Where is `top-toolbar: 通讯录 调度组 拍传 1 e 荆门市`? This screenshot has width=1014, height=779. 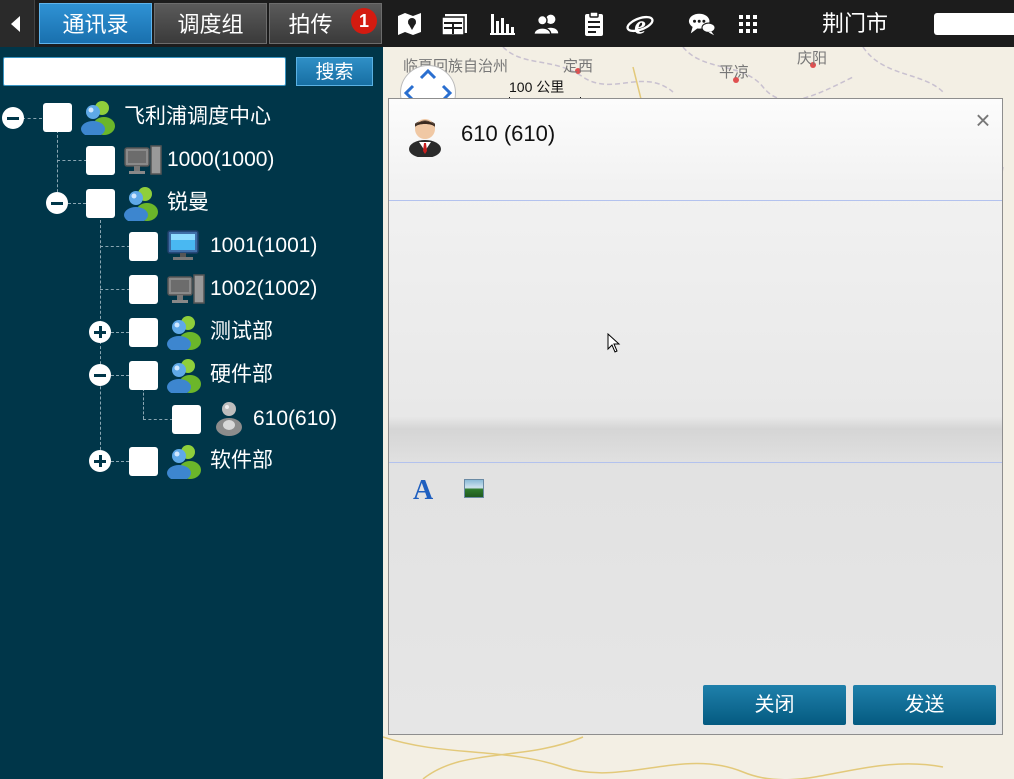 top-toolbar: 通讯录 调度组 拍传 1 e 荆门市 is located at coordinates (507, 23).